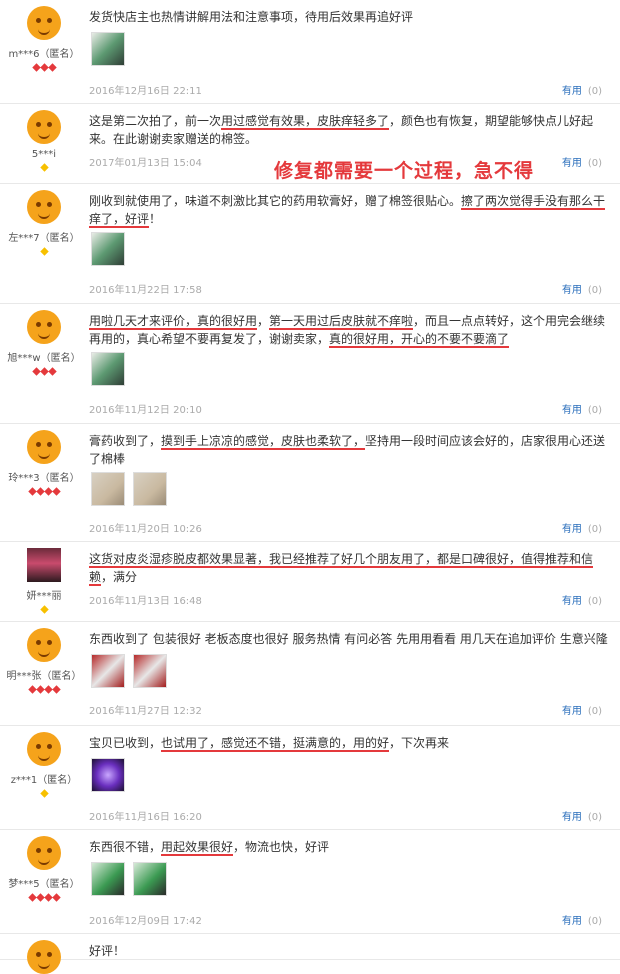 This screenshot has width=620, height=974. I want to click on review-date: 2016年11月13日 16:48, so click(145, 601).